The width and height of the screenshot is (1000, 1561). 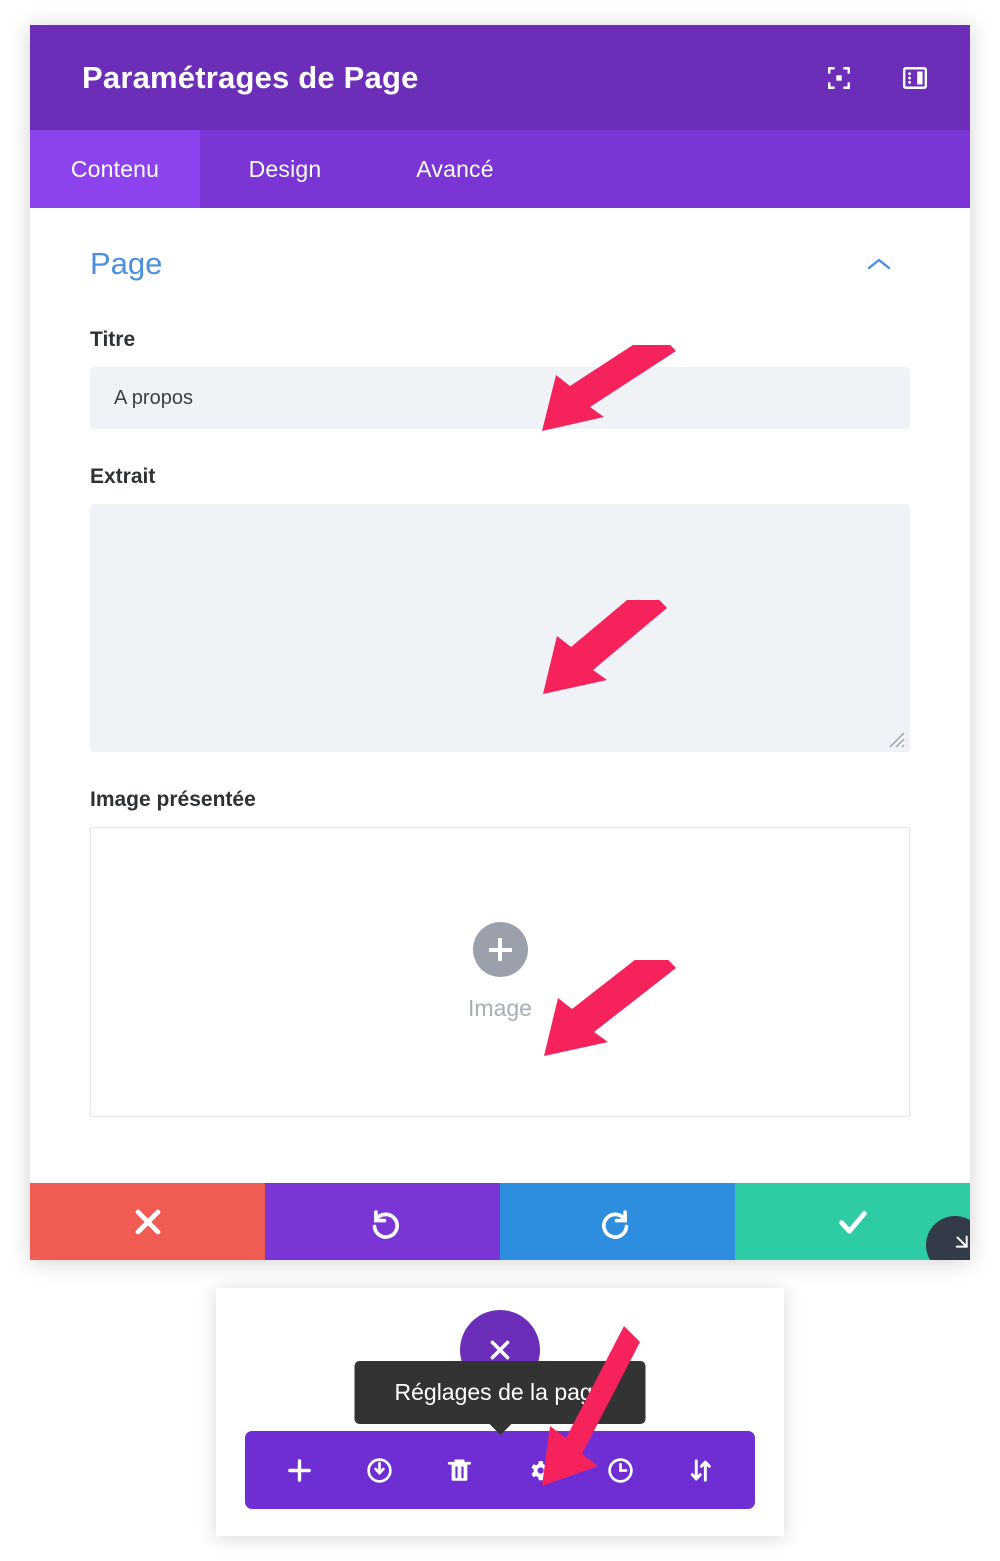 I want to click on chevron-up-icon, so click(x=879, y=264).